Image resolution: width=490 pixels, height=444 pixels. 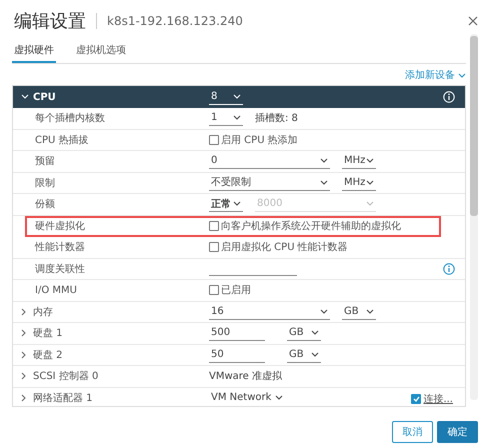 I want to click on setting-label: 性能计数器, so click(x=60, y=247).